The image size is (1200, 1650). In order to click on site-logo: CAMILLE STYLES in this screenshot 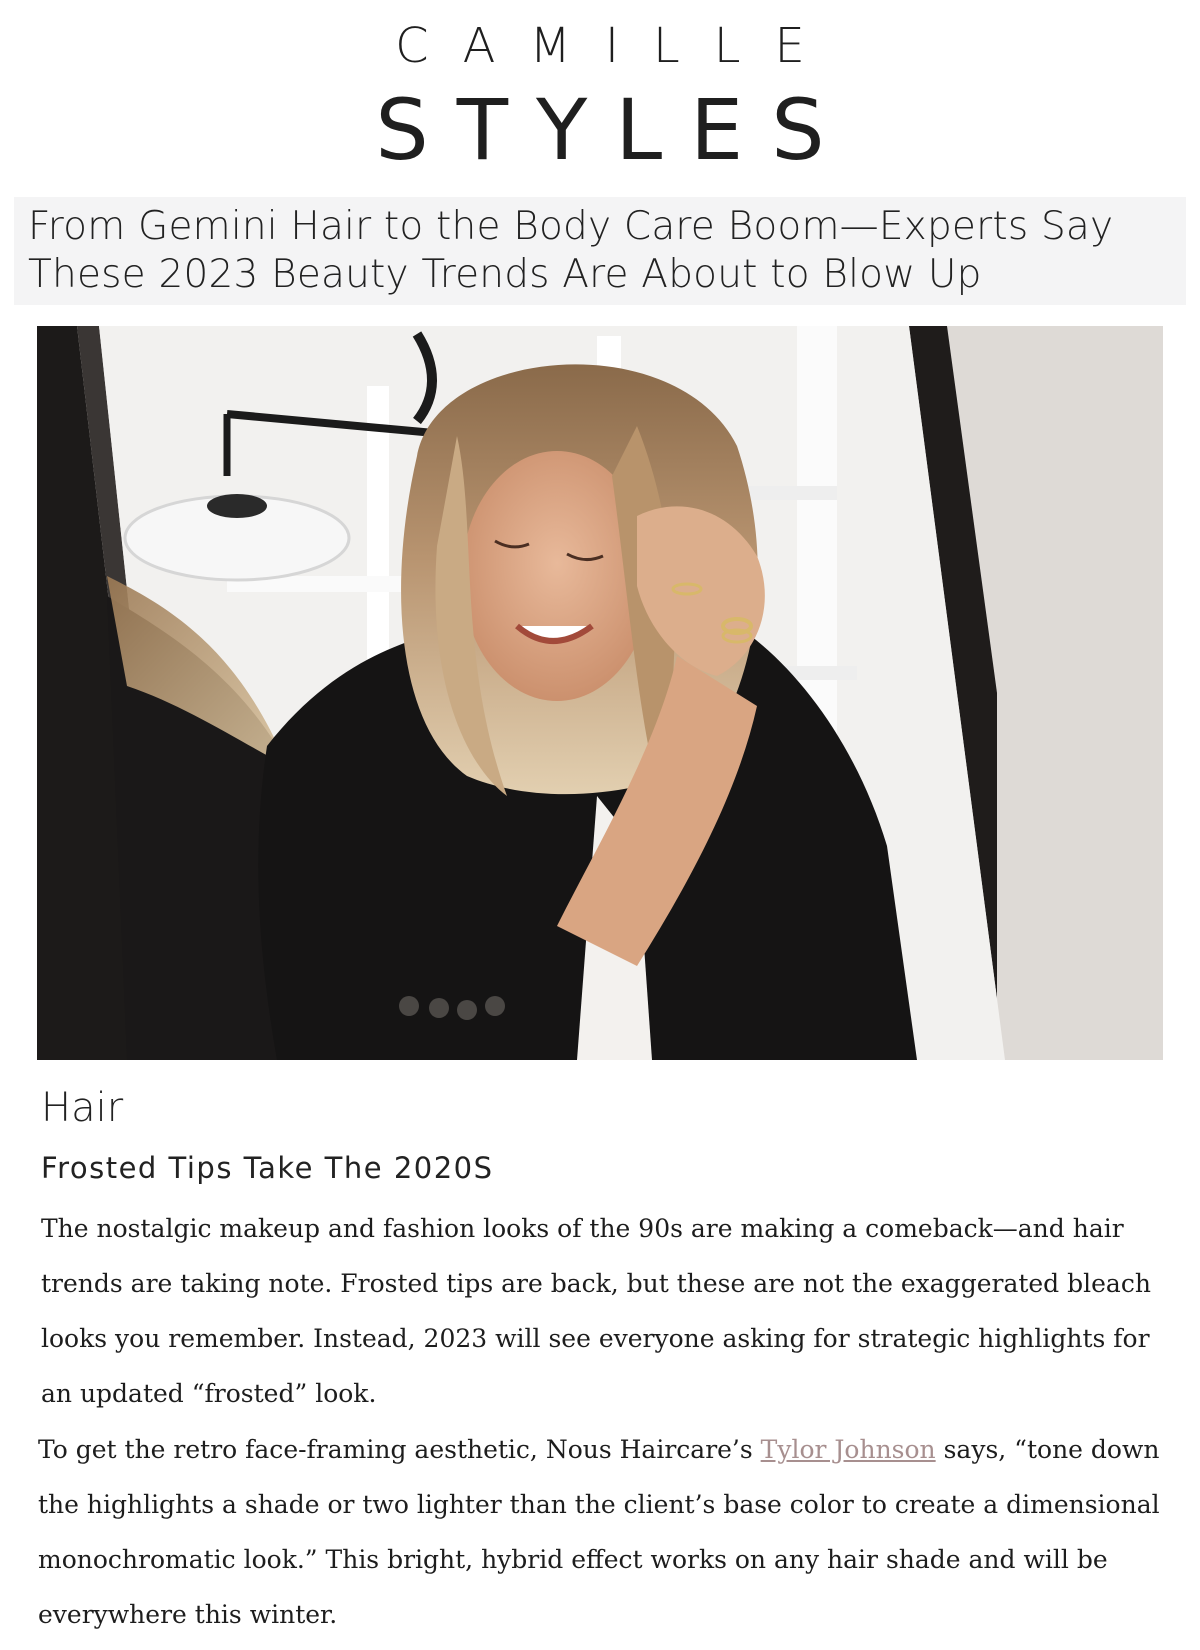, I will do `click(600, 99)`.